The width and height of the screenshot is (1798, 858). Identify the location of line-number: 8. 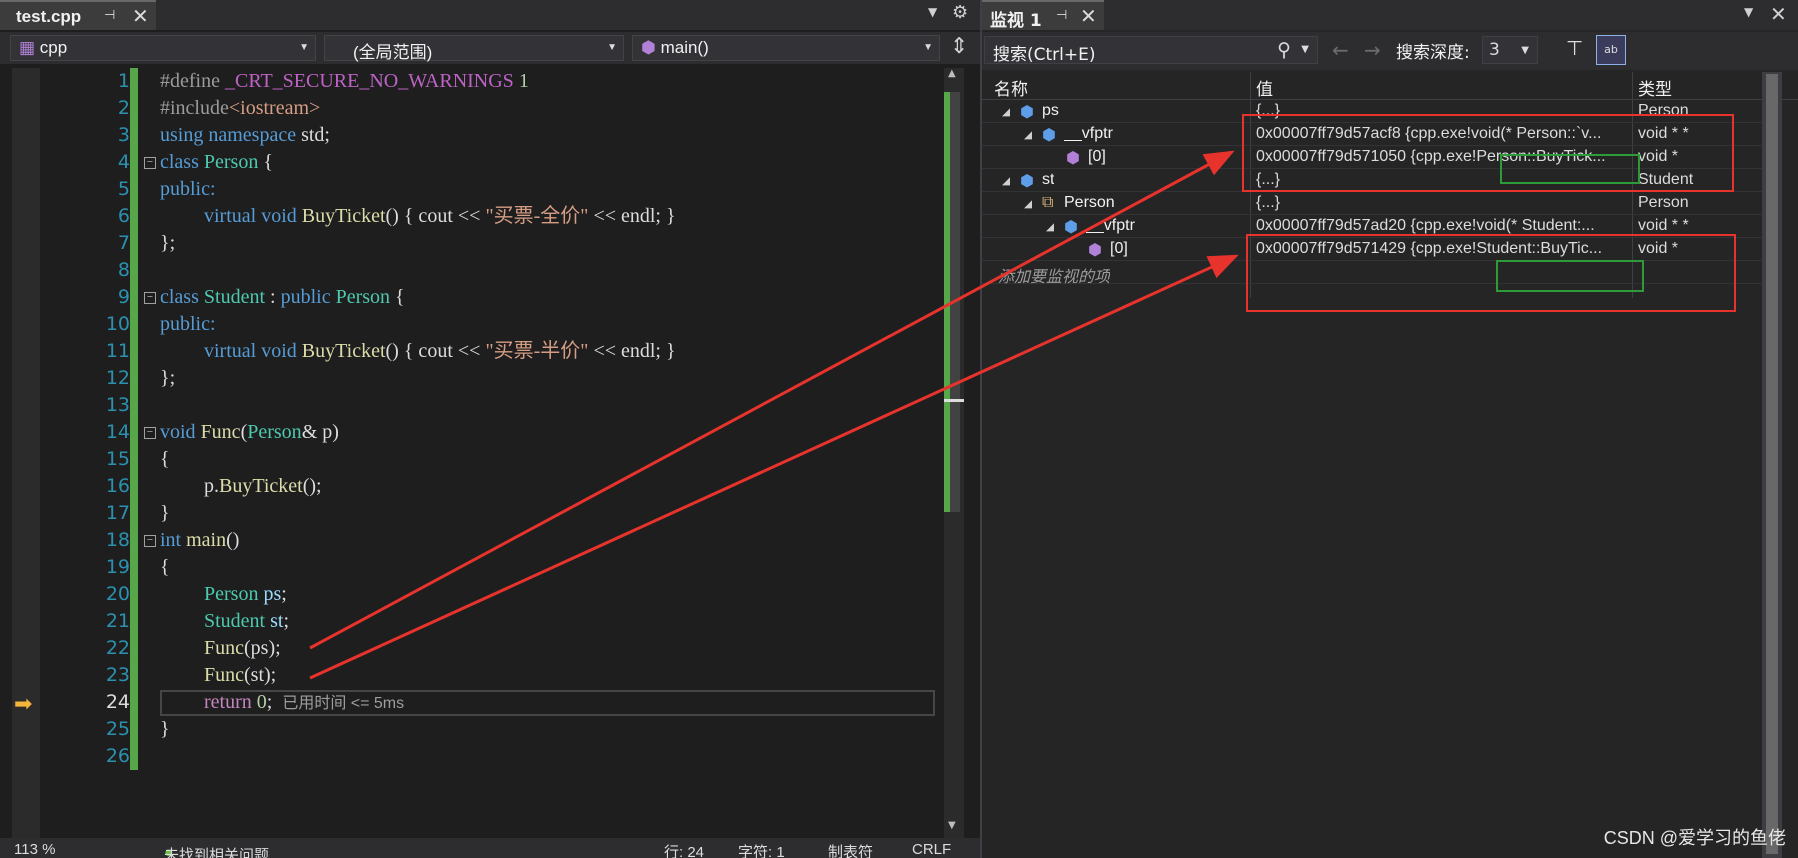
(123, 270).